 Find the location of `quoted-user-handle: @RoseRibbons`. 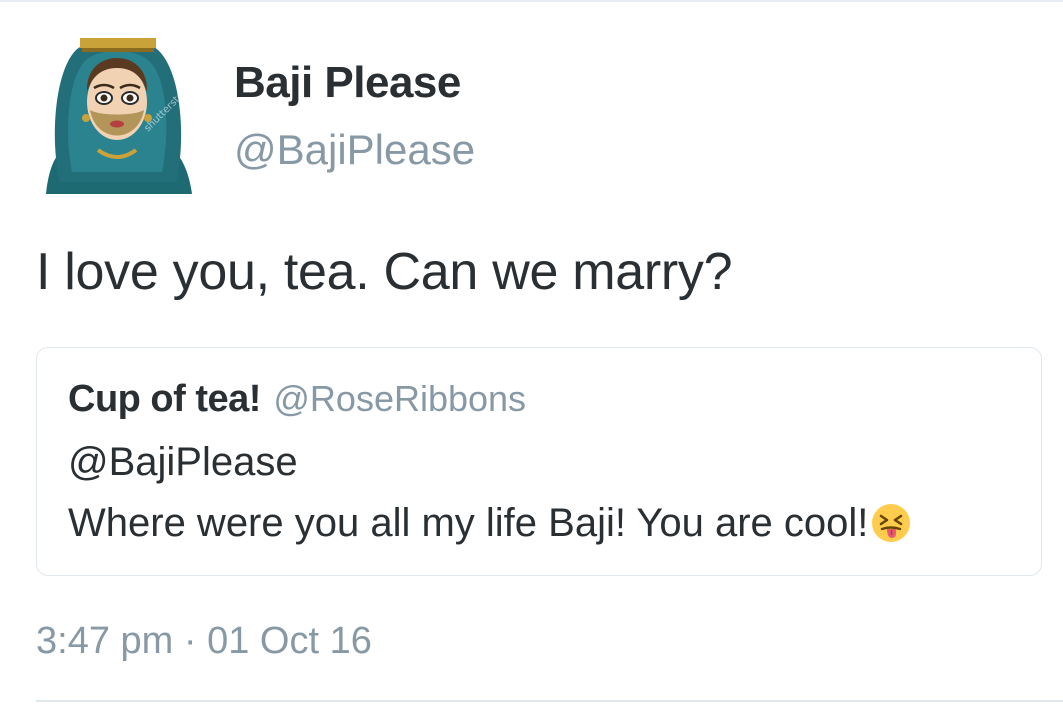

quoted-user-handle: @RoseRibbons is located at coordinates (400, 398).